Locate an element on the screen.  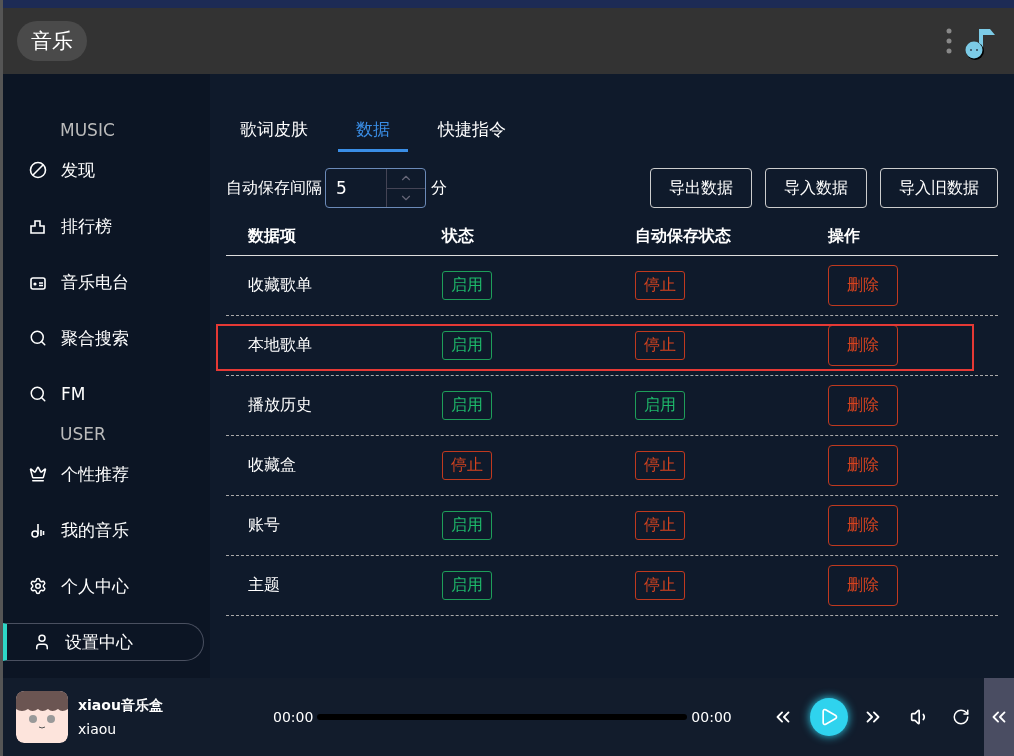
sidebar-item: 个人中心 is located at coordinates (106, 586).